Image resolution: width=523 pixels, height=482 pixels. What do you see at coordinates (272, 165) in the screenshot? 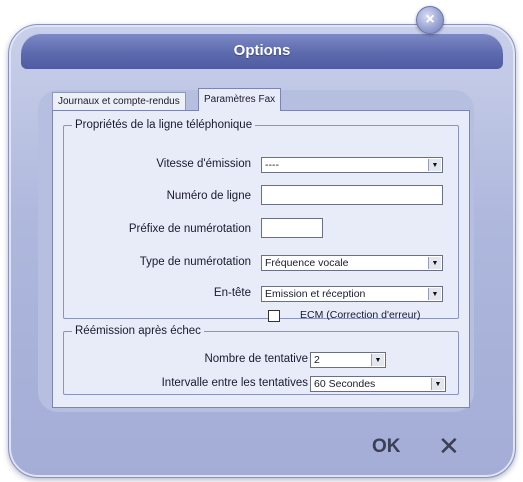
I see `speed-value: ----` at bounding box center [272, 165].